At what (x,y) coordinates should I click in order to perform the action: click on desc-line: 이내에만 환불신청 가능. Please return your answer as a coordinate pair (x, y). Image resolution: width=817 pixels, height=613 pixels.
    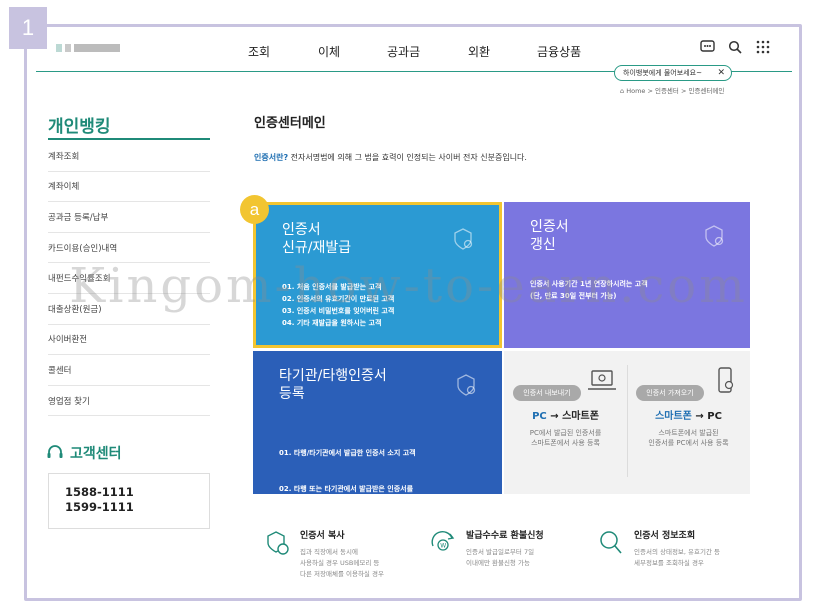
    Looking at the image, I should click on (498, 563).